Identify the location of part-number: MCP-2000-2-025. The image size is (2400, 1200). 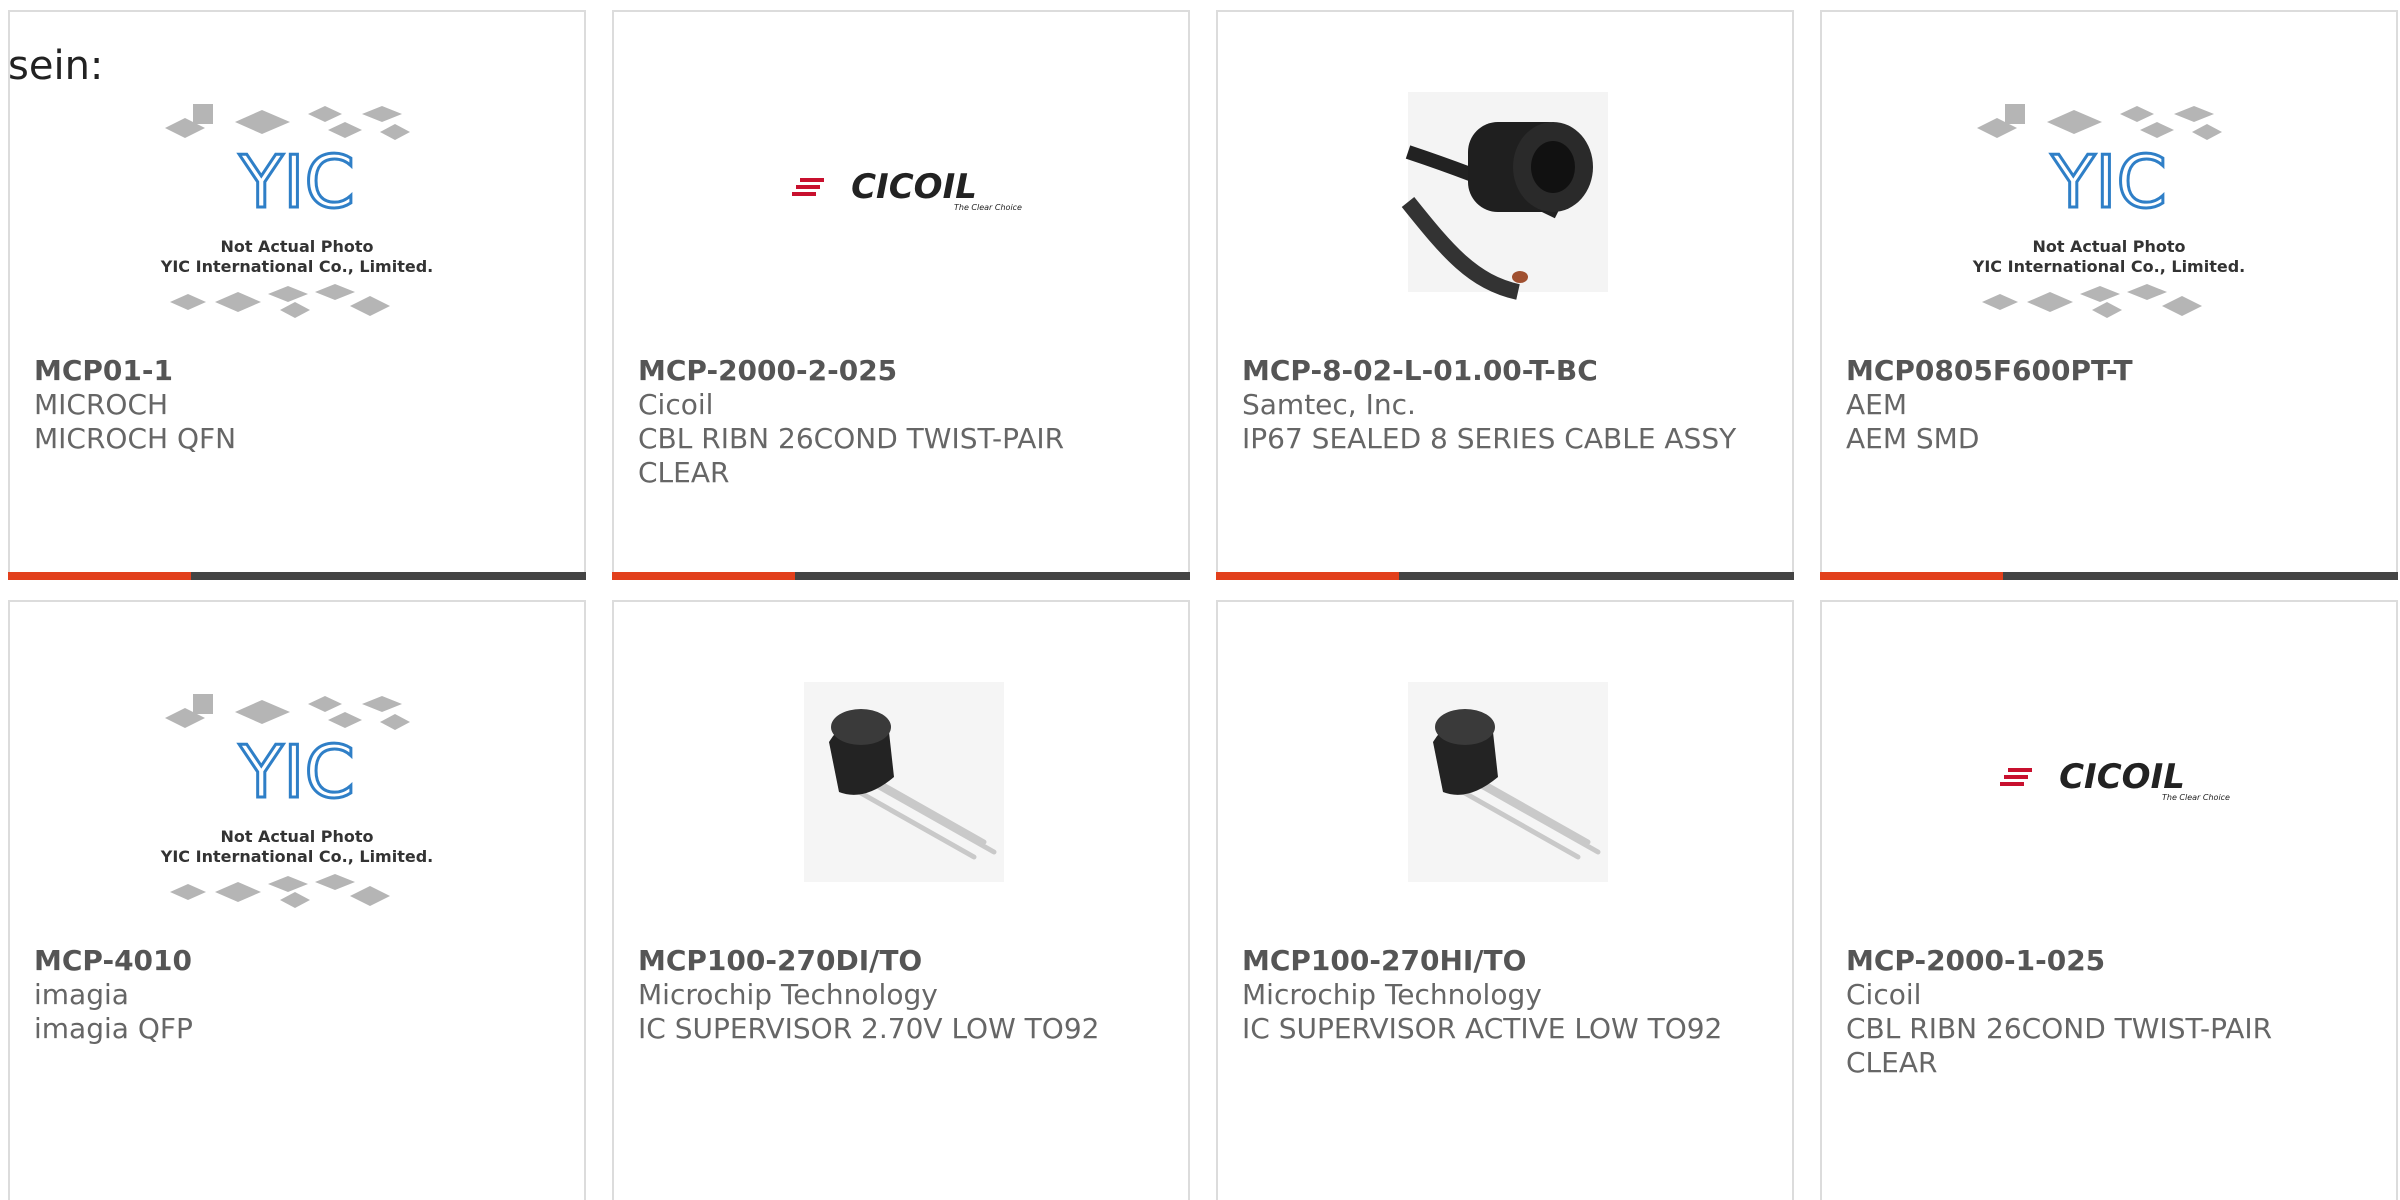
(901, 371).